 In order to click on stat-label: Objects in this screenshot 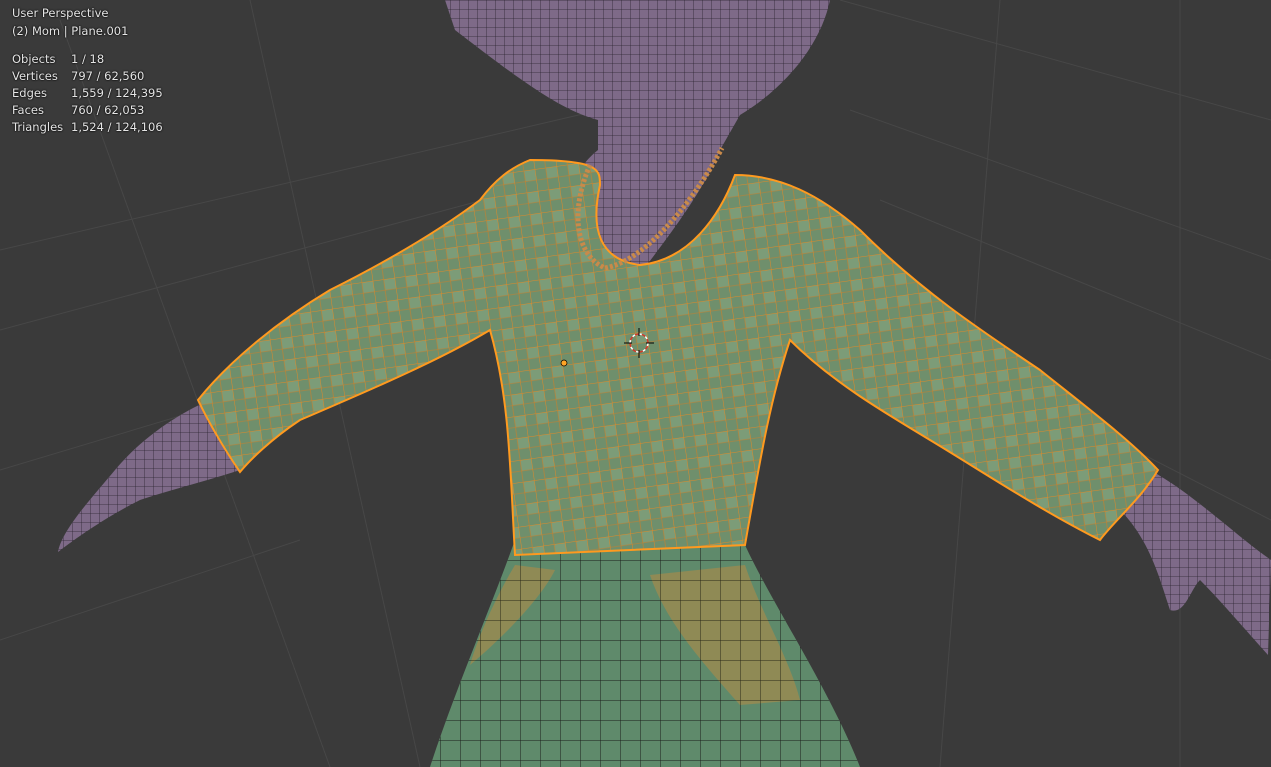, I will do `click(34, 59)`.